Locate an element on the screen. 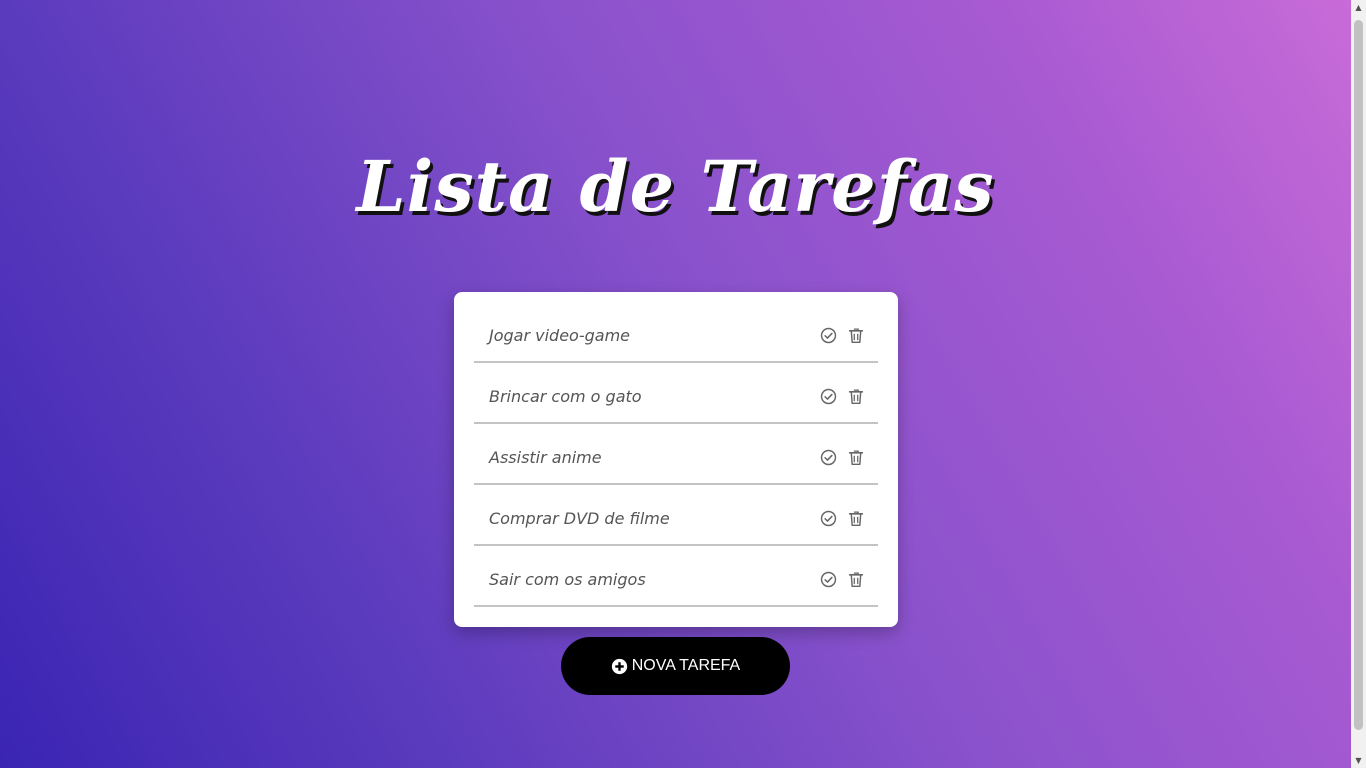 This screenshot has height=768, width=1366. task-text: Assistir anime is located at coordinates (545, 457).